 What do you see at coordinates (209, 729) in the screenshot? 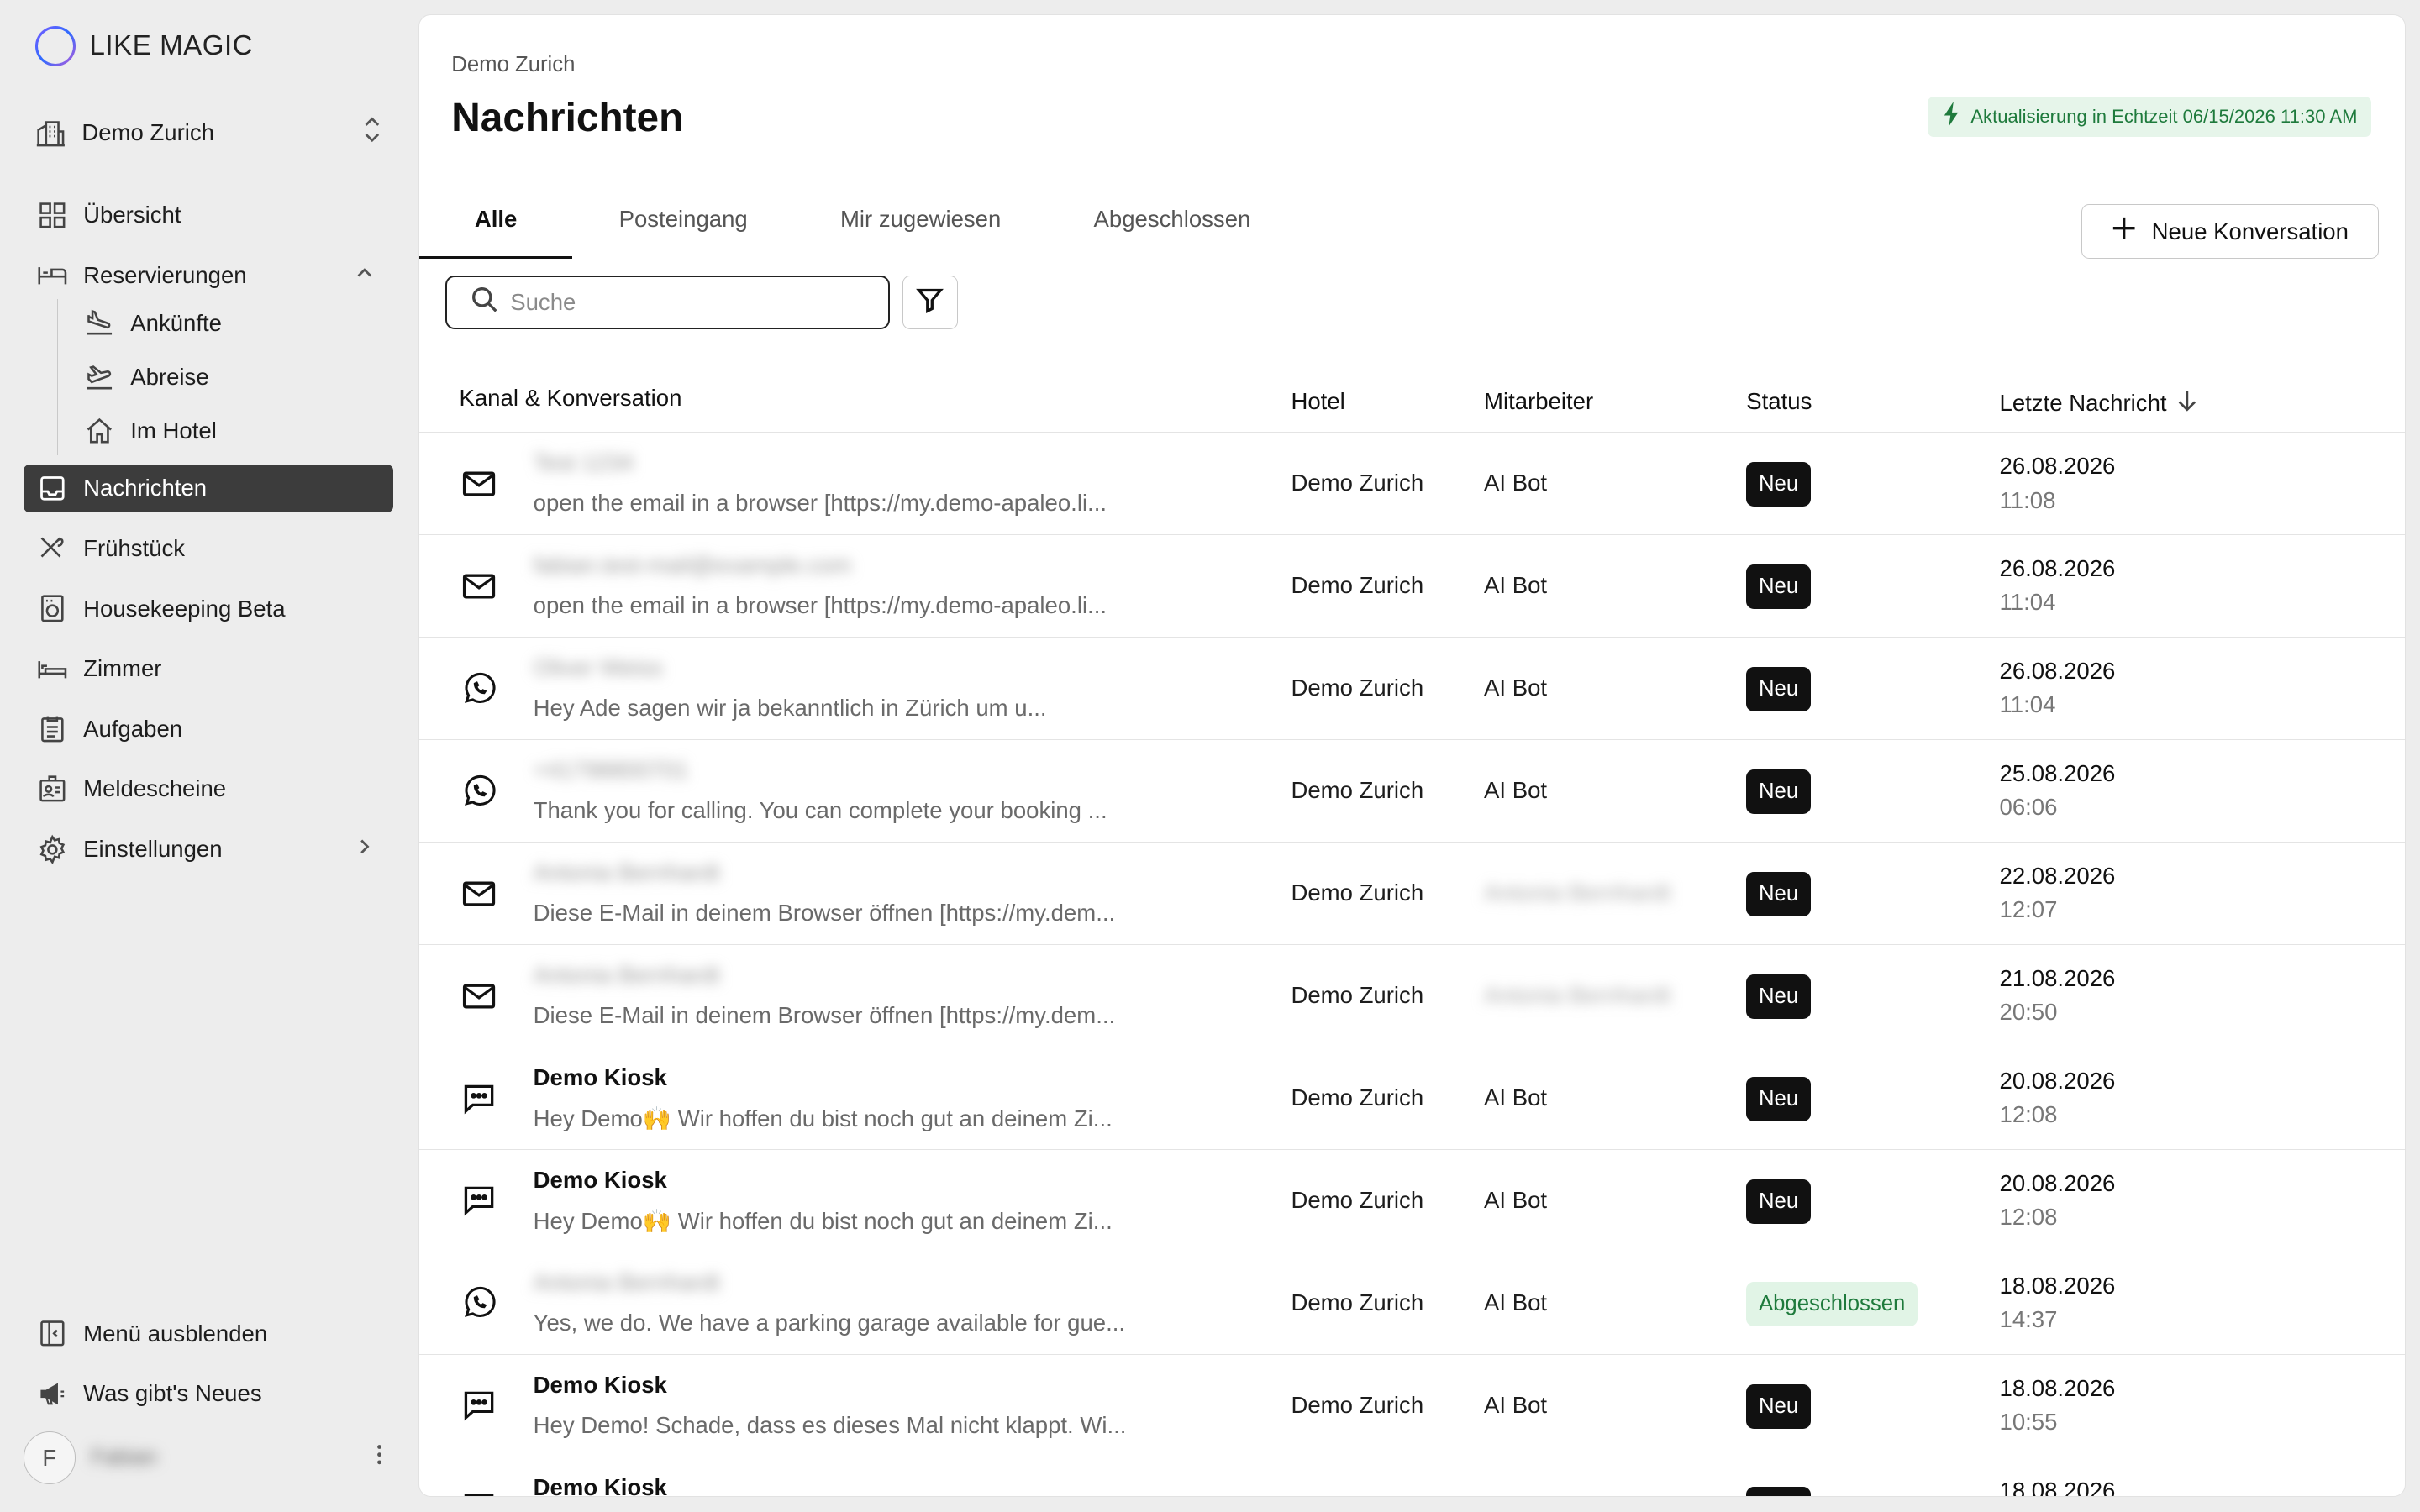
I see `nav-item-tasks: Aufgaben` at bounding box center [209, 729].